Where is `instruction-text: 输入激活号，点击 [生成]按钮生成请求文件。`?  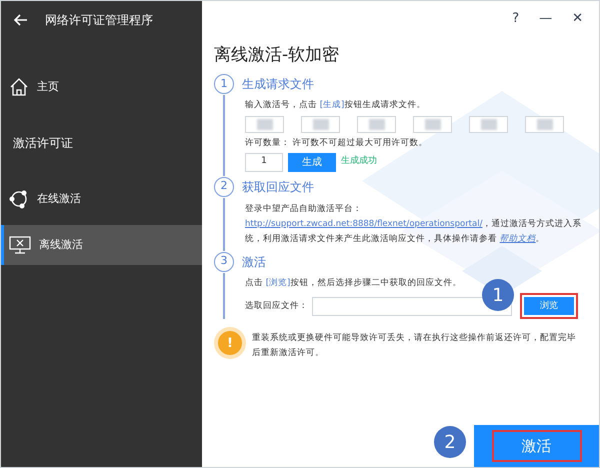
instruction-text: 输入激活号，点击 [生成]按钮生成请求文件。 is located at coordinates (335, 105).